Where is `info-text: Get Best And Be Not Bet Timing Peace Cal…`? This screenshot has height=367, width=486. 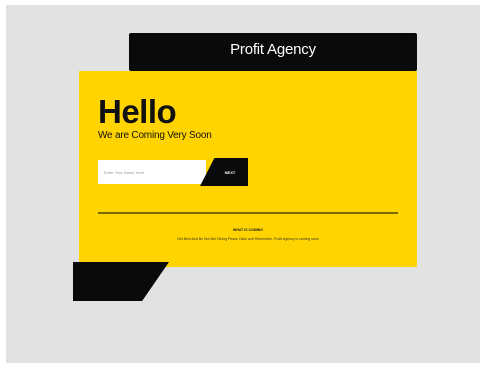 info-text: Get Best And Be Not Bet Timing Peace Cal… is located at coordinates (248, 239).